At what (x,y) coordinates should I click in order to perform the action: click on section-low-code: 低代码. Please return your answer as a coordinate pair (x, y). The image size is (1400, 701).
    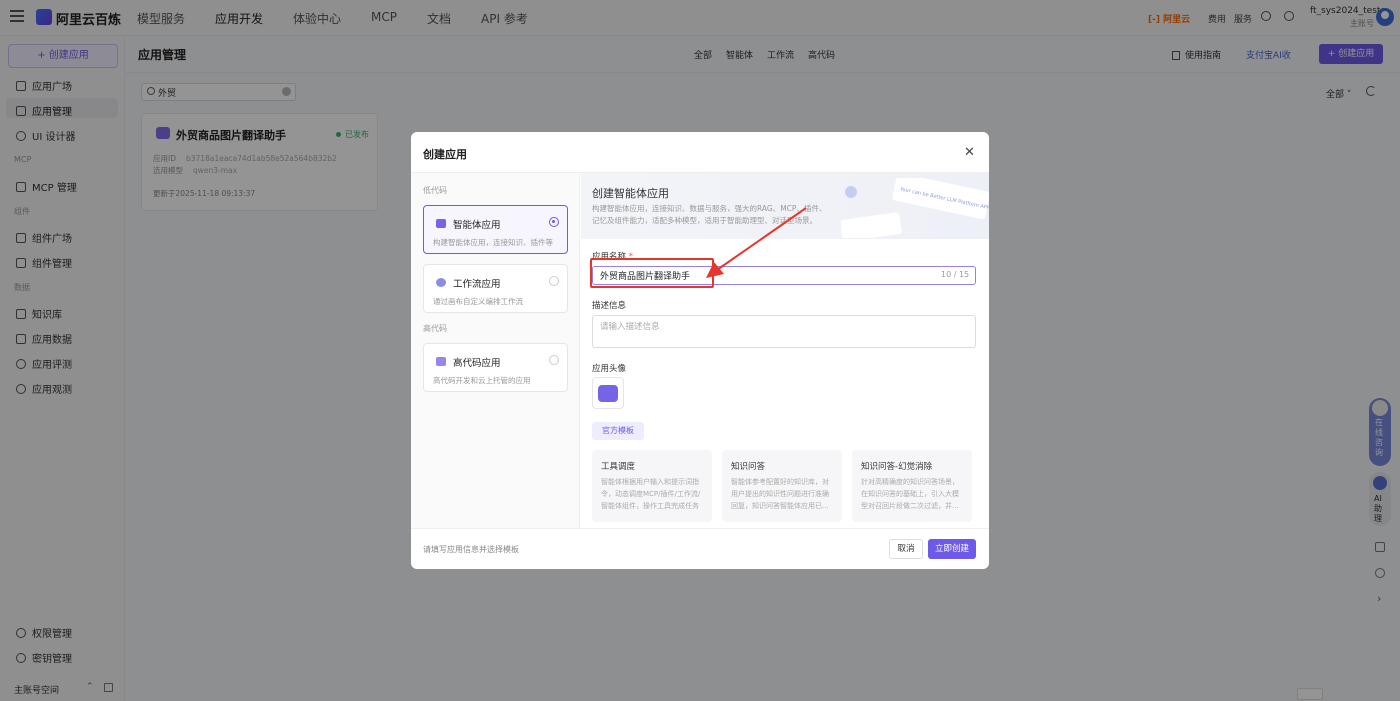
    Looking at the image, I should click on (435, 190).